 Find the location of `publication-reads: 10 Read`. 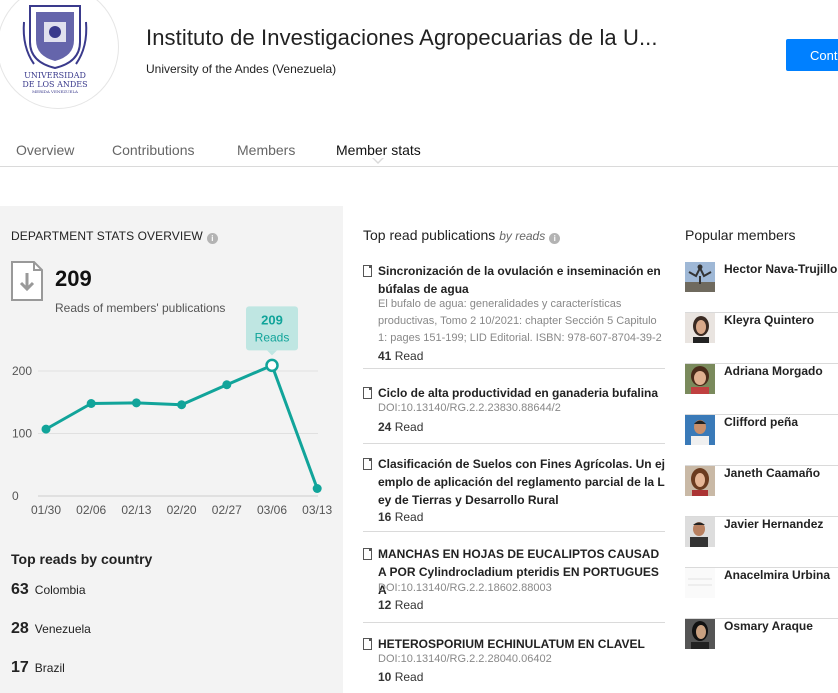

publication-reads: 10 Read is located at coordinates (400, 677).